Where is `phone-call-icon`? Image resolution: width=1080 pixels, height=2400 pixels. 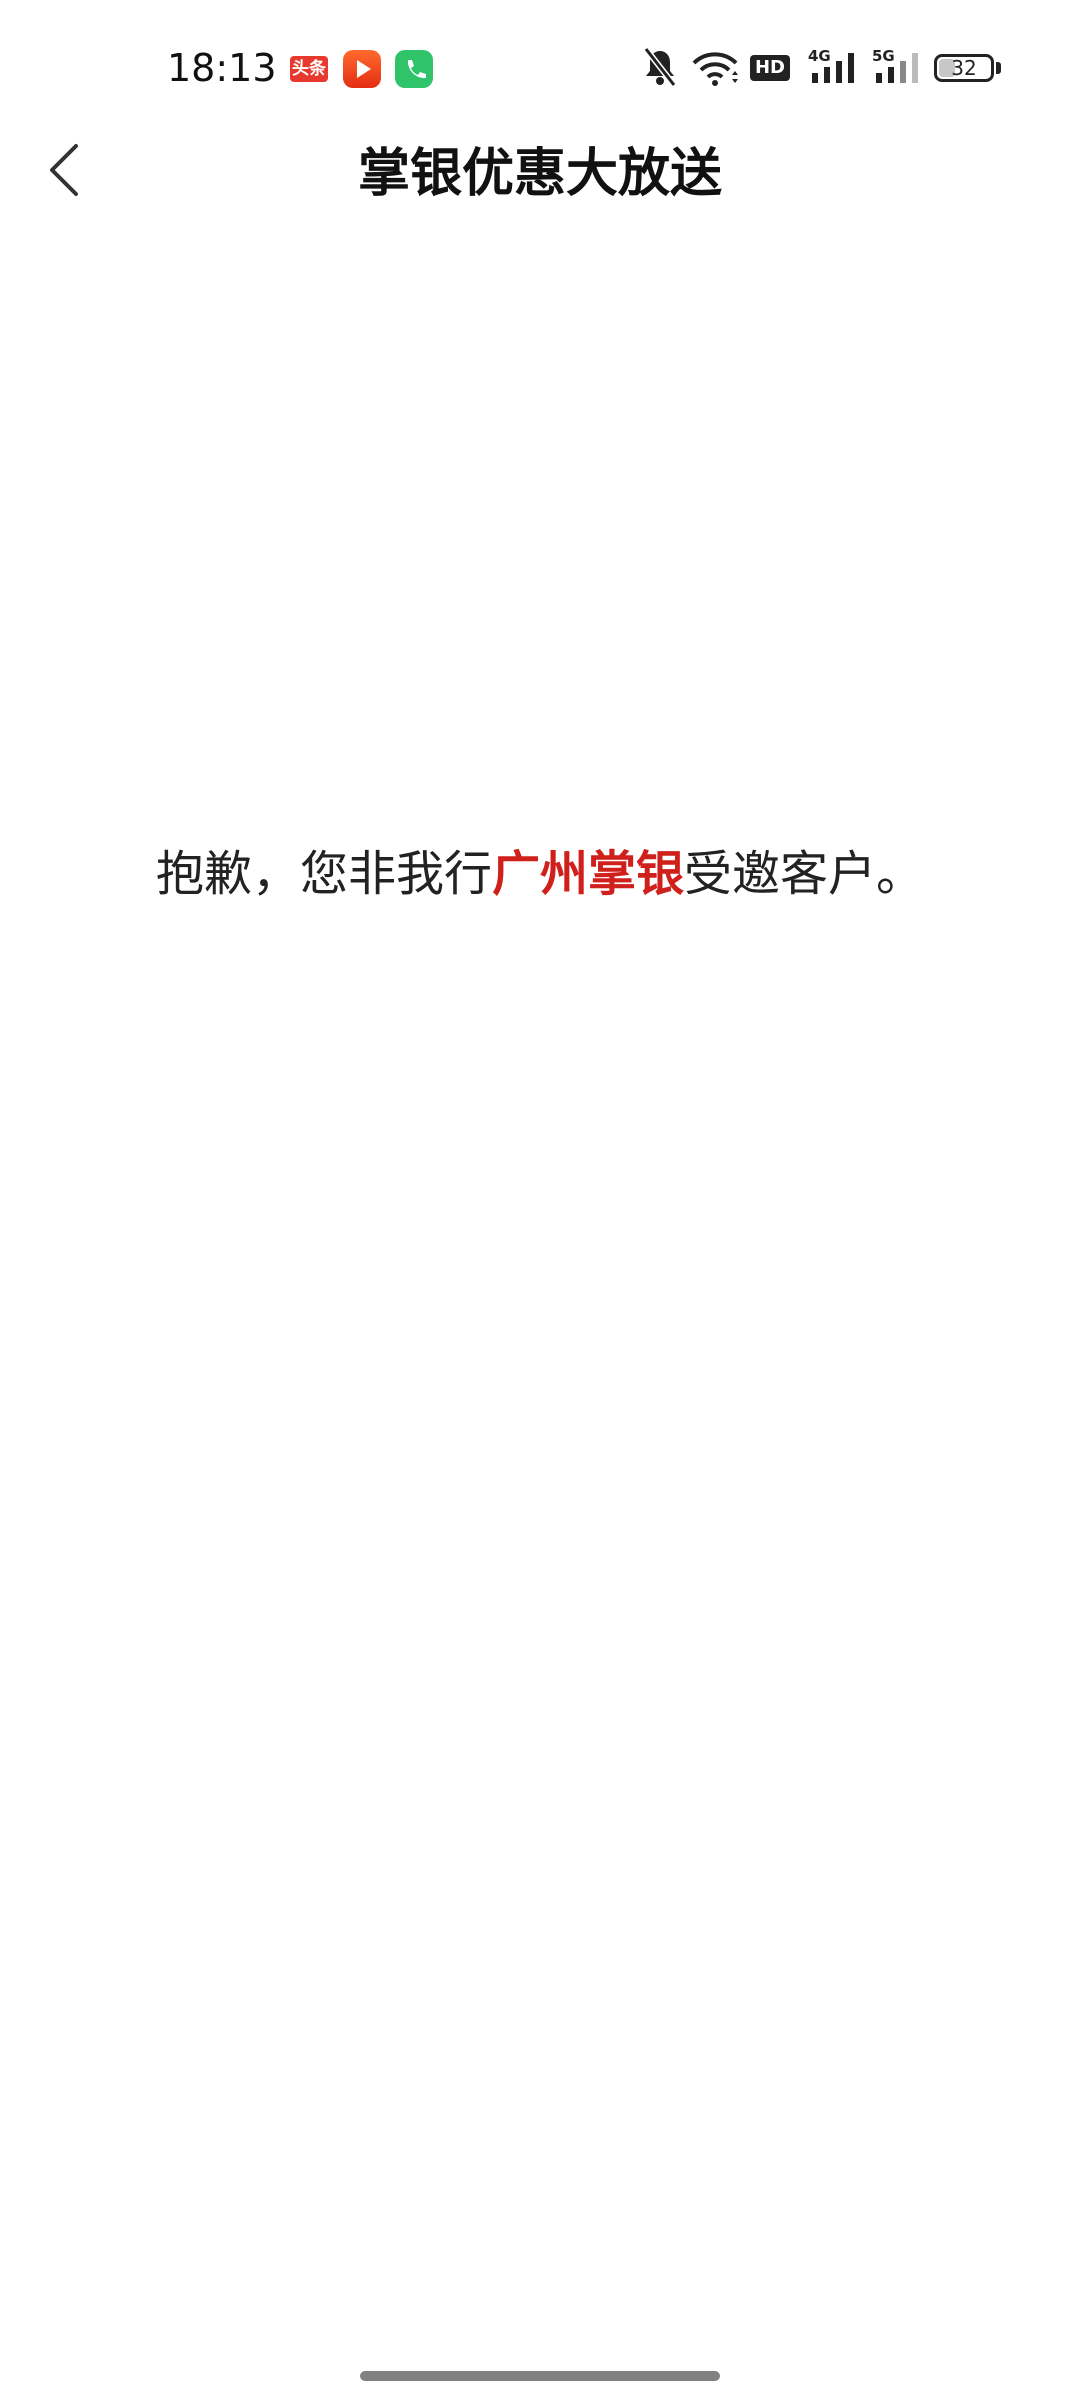
phone-call-icon is located at coordinates (414, 69).